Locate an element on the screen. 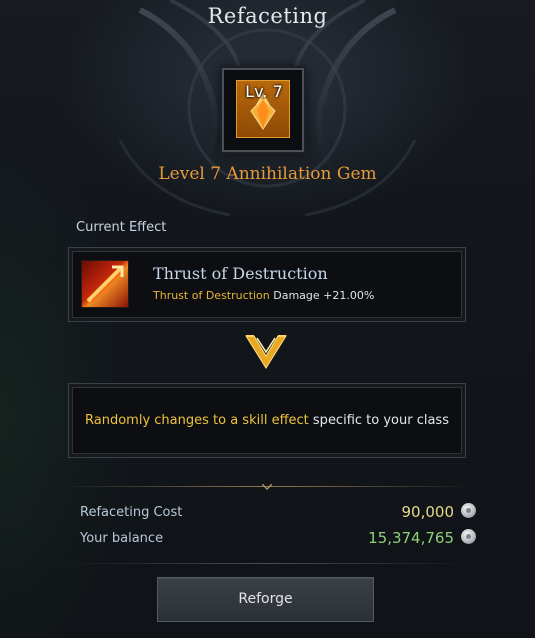 The height and width of the screenshot is (638, 535). effect-skill-name: Thrust of Destruction is located at coordinates (211, 295).